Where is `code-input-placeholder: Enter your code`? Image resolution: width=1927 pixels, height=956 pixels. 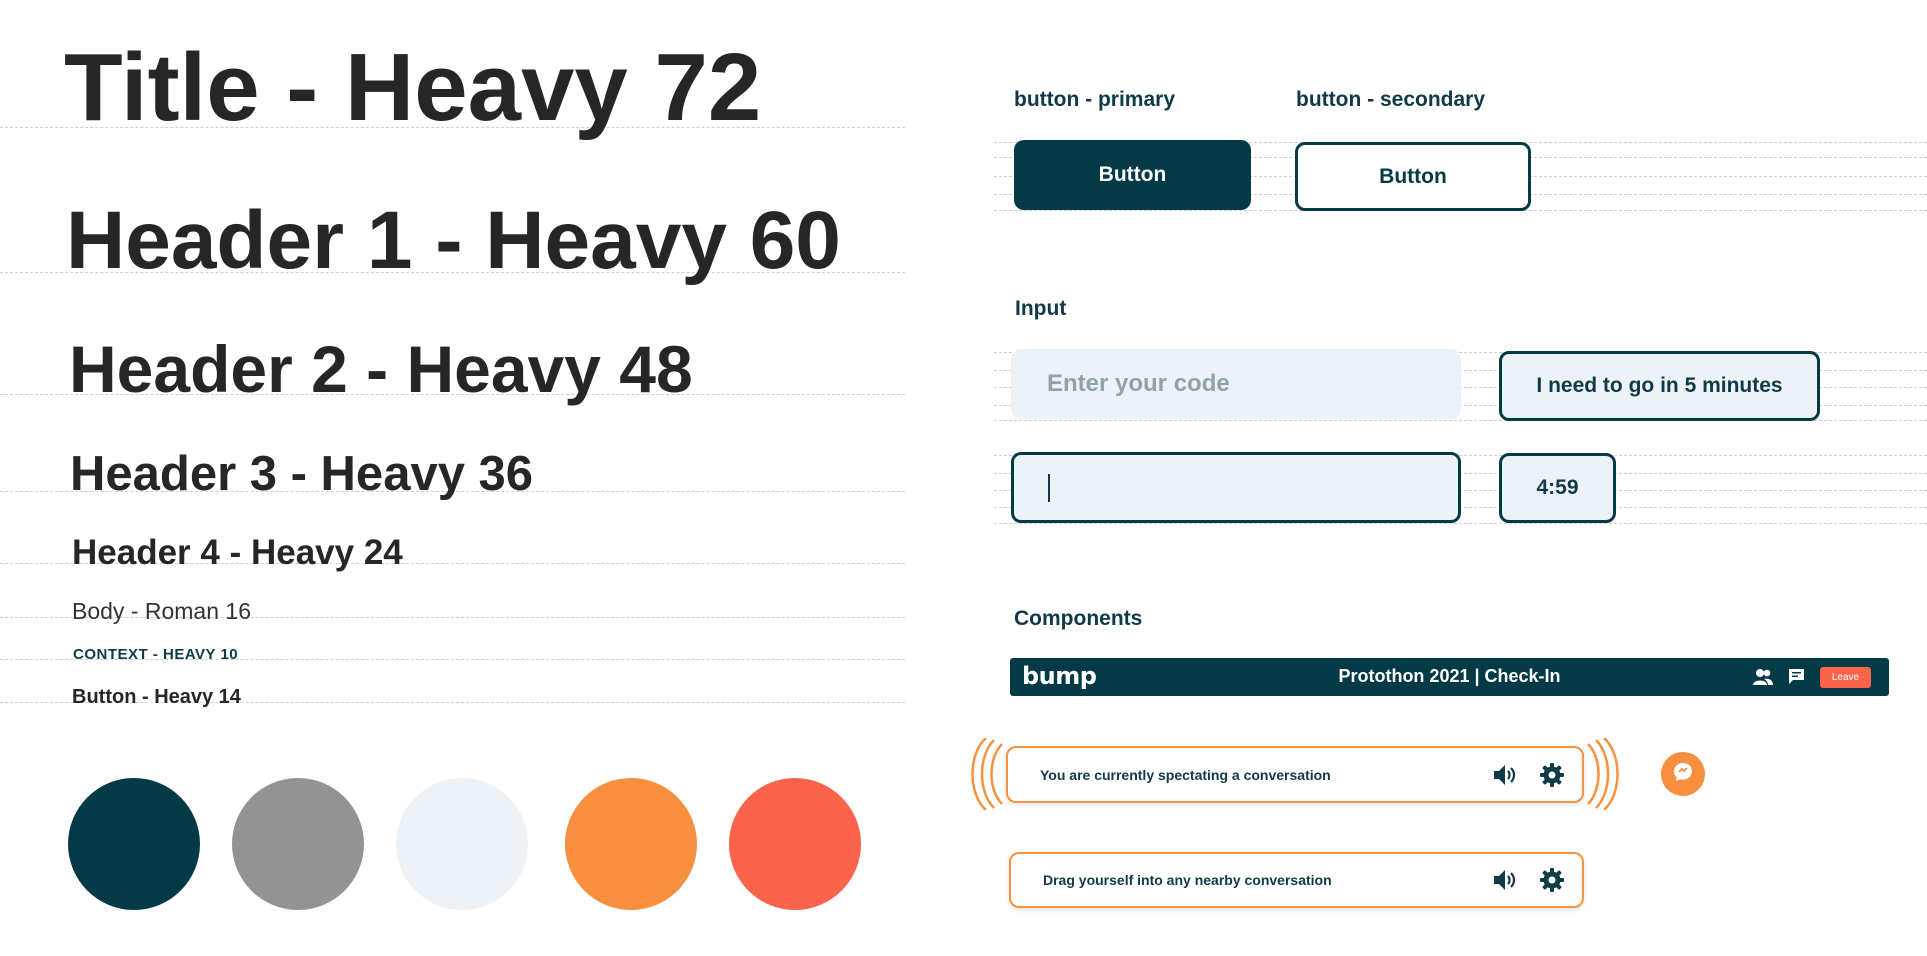 code-input-placeholder: Enter your code is located at coordinates (1138, 383).